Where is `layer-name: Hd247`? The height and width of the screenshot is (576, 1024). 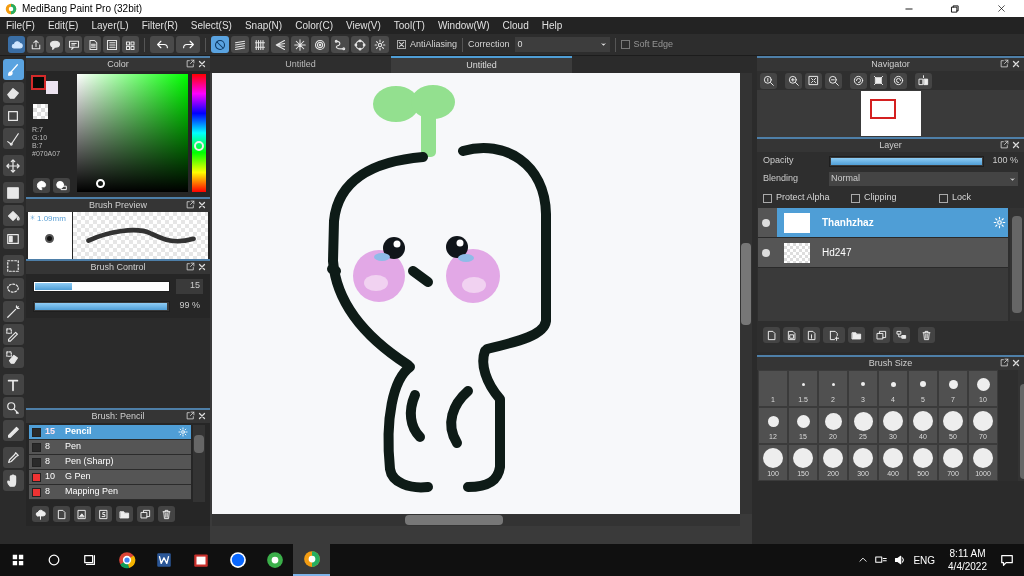 layer-name: Hd247 is located at coordinates (837, 253).